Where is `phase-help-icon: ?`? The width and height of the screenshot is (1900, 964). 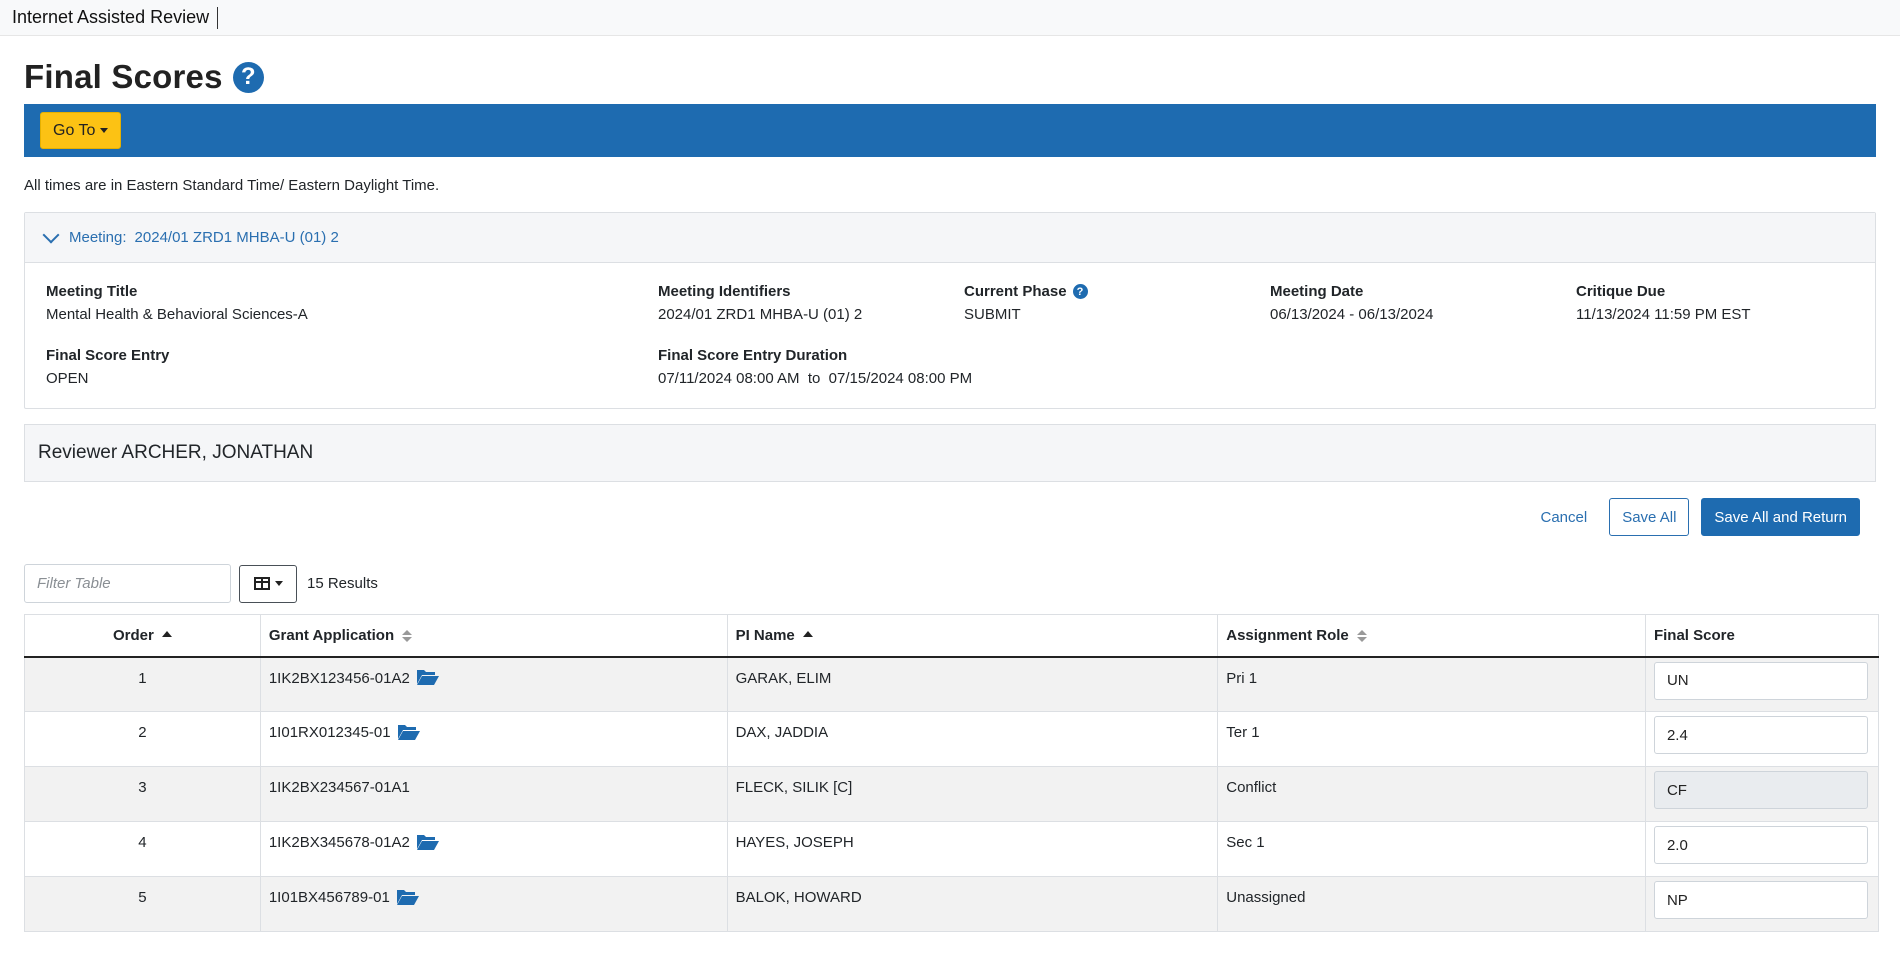
phase-help-icon: ? is located at coordinates (1080, 291).